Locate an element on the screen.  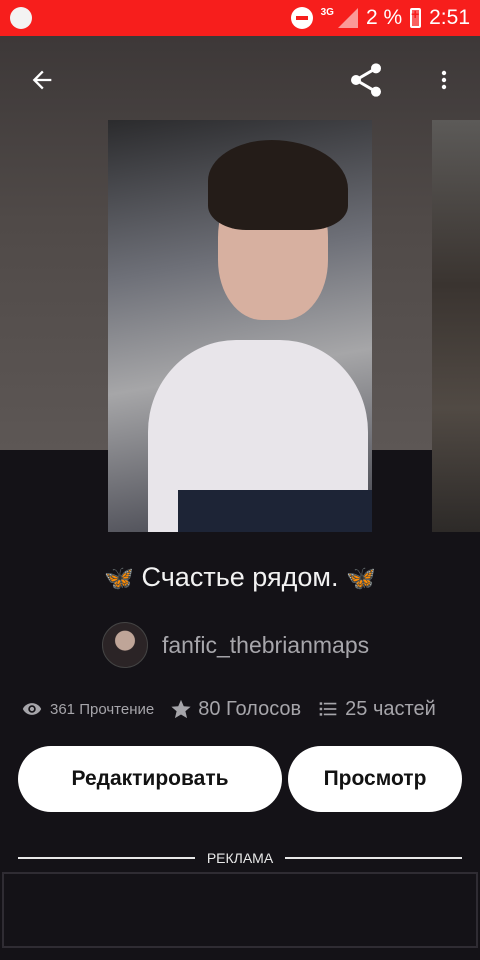
story-title: 🦋 Счастье рядом. 🦋 is located at coordinates (240, 577).